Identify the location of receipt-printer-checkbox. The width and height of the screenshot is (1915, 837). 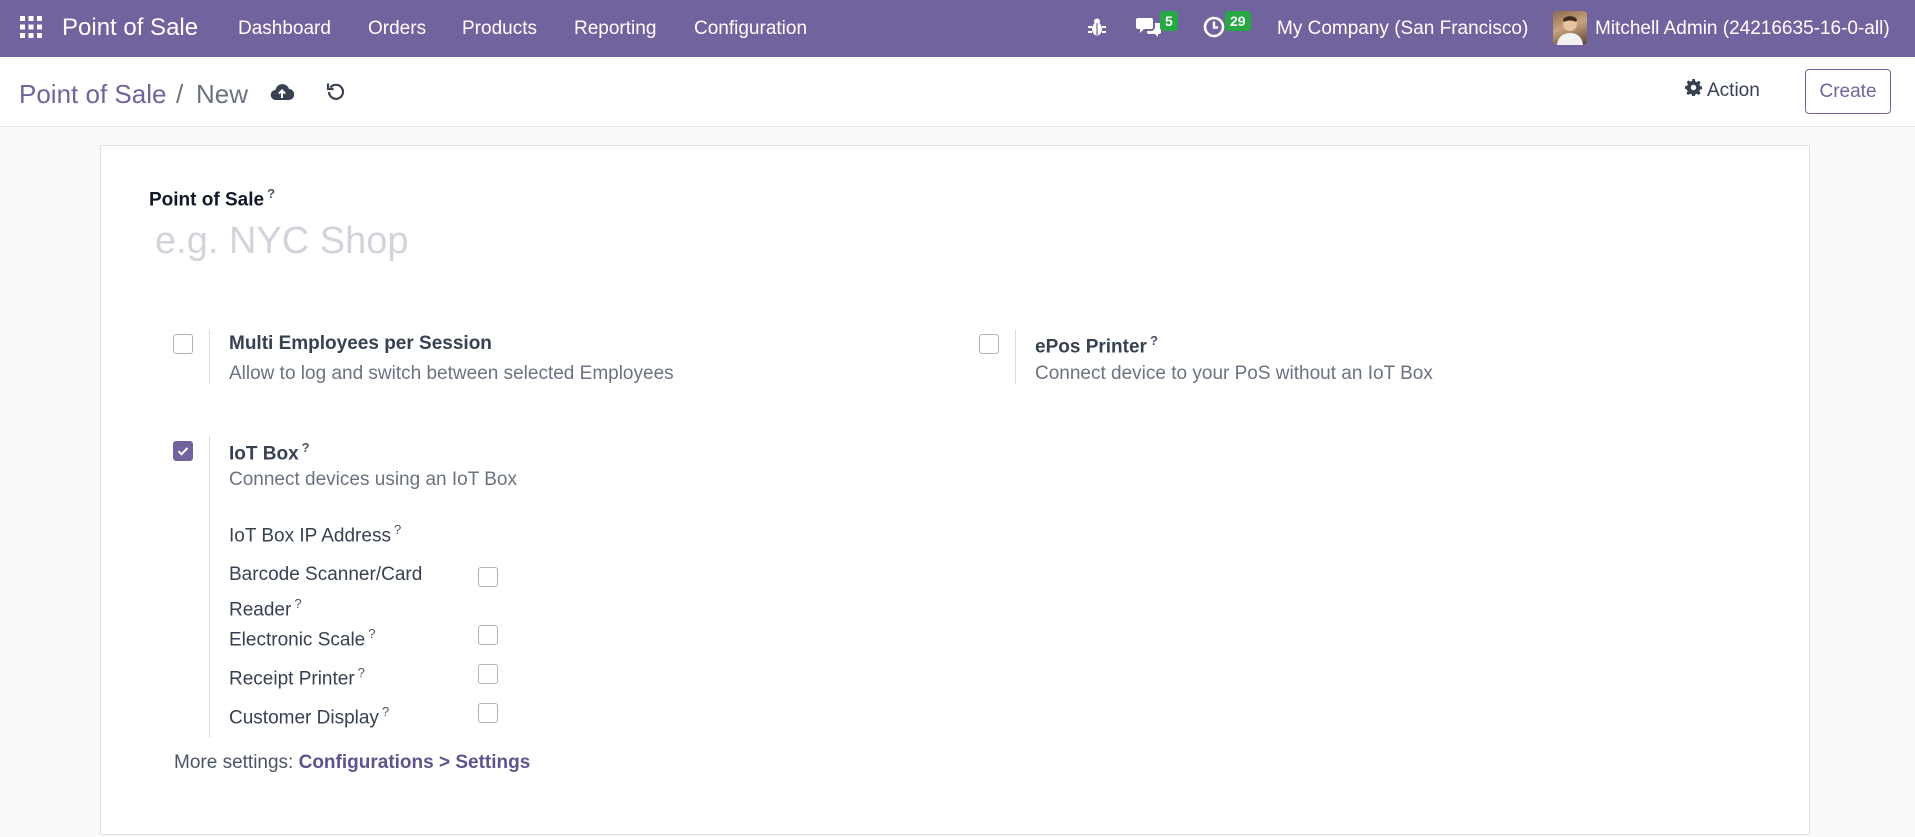
(488, 674).